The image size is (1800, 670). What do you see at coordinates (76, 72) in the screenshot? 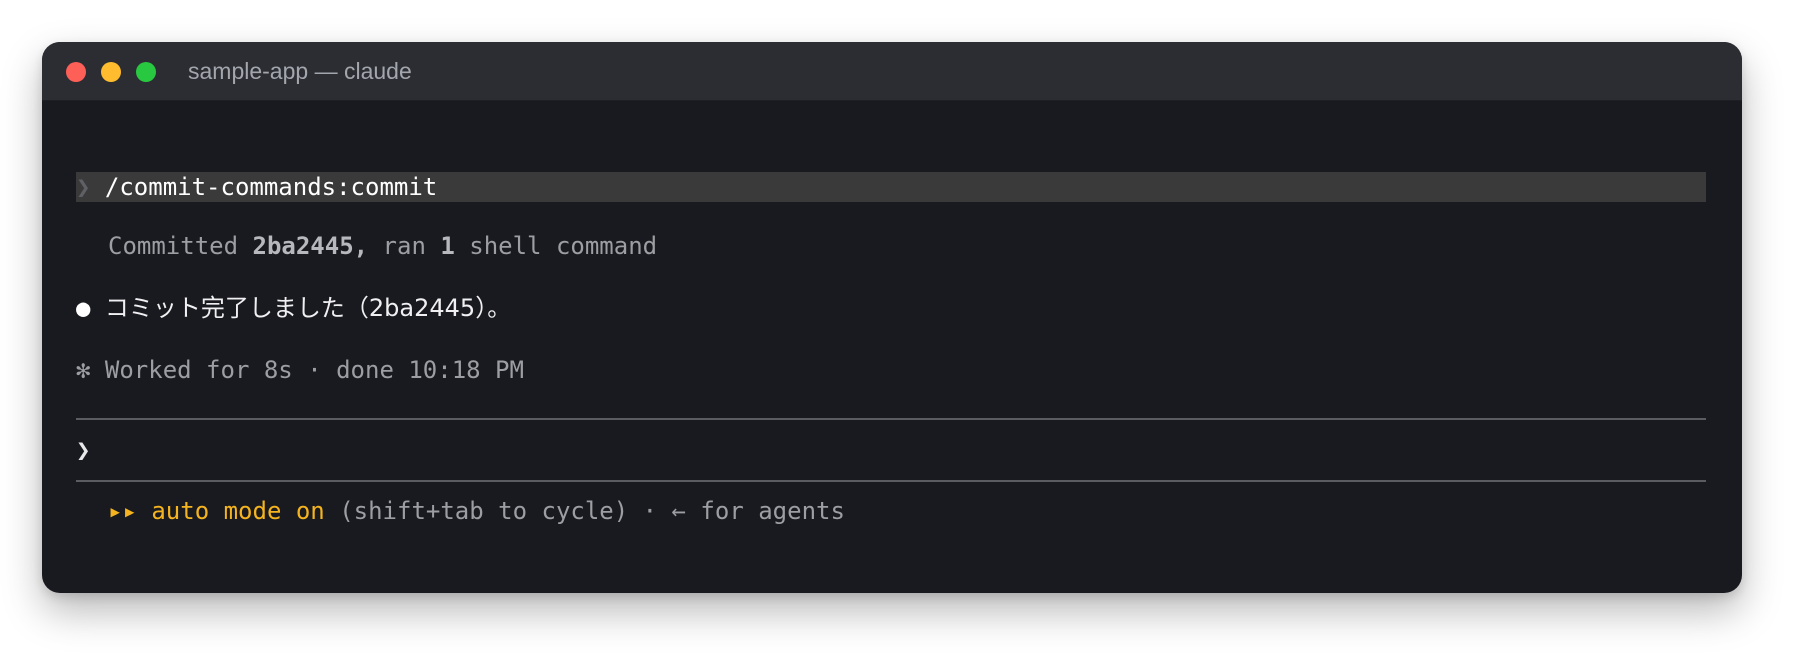
I see `close-window-button` at bounding box center [76, 72].